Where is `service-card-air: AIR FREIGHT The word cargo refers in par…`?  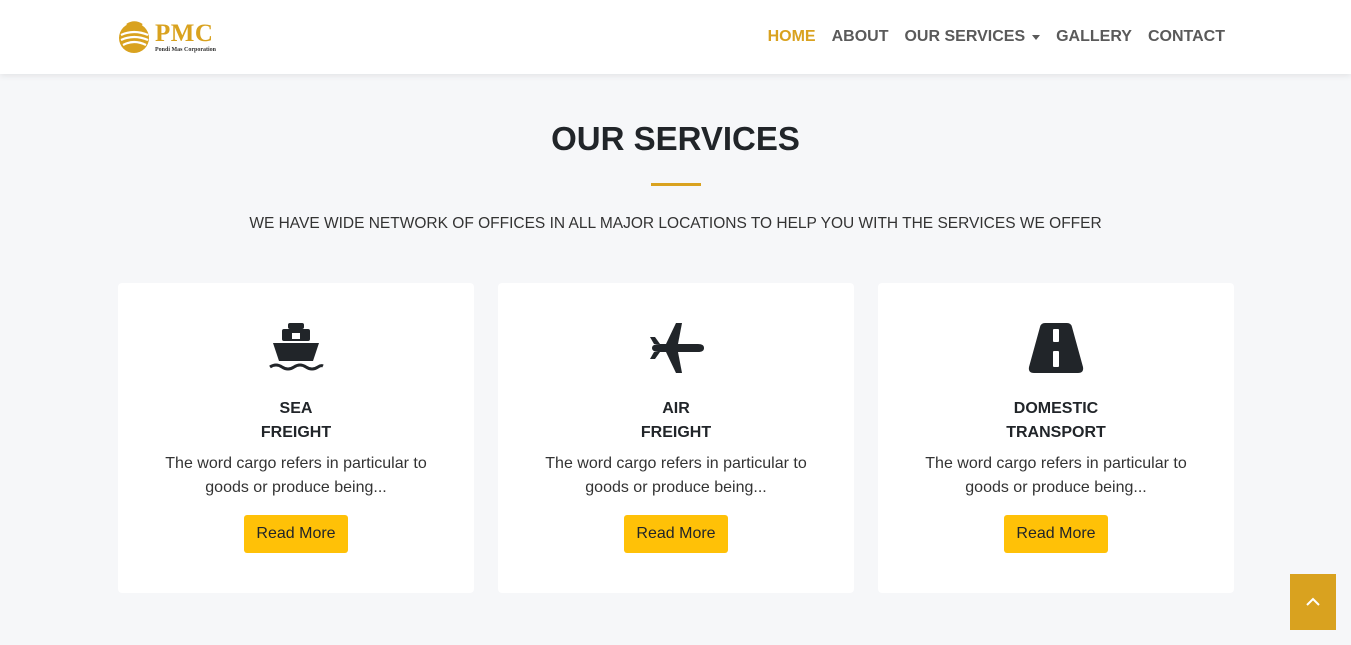 service-card-air: AIR FREIGHT The word cargo refers in par… is located at coordinates (676, 438).